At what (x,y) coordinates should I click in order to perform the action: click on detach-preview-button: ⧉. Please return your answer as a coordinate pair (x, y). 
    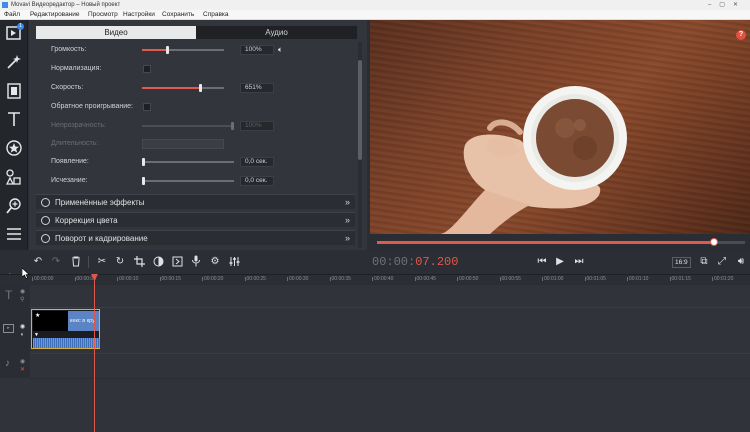
    Looking at the image, I should click on (704, 261).